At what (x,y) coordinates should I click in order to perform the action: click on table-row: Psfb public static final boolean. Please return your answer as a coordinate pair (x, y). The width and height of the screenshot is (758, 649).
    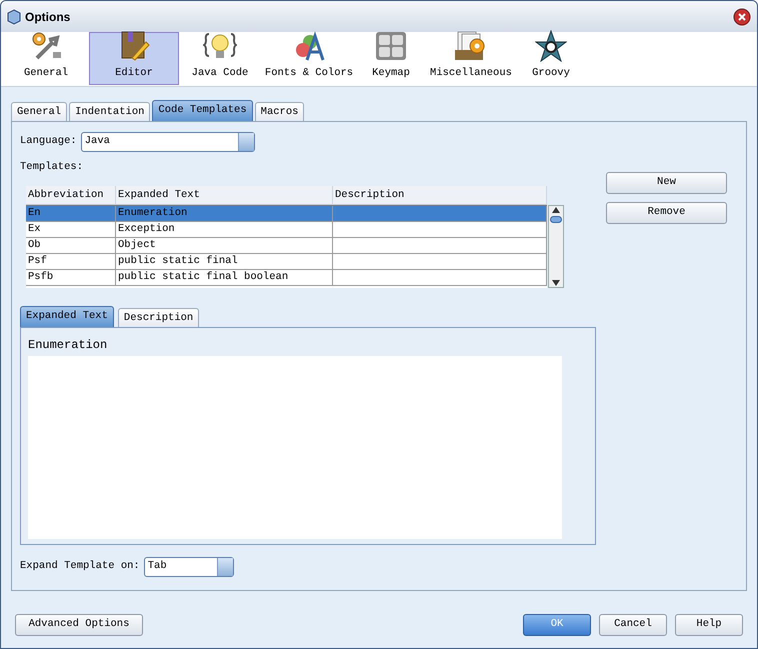
    Looking at the image, I should click on (286, 278).